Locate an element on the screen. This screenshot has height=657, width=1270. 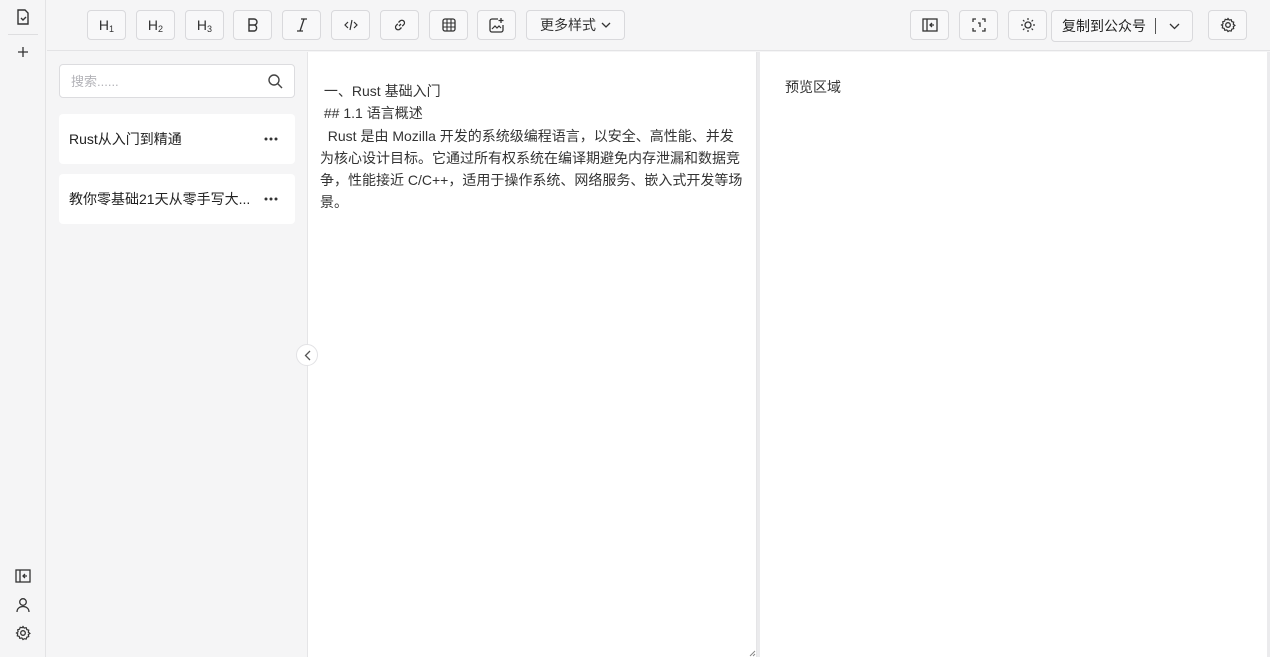
copy-to-wechat-button: 复制到公众号 is located at coordinates (1122, 26).